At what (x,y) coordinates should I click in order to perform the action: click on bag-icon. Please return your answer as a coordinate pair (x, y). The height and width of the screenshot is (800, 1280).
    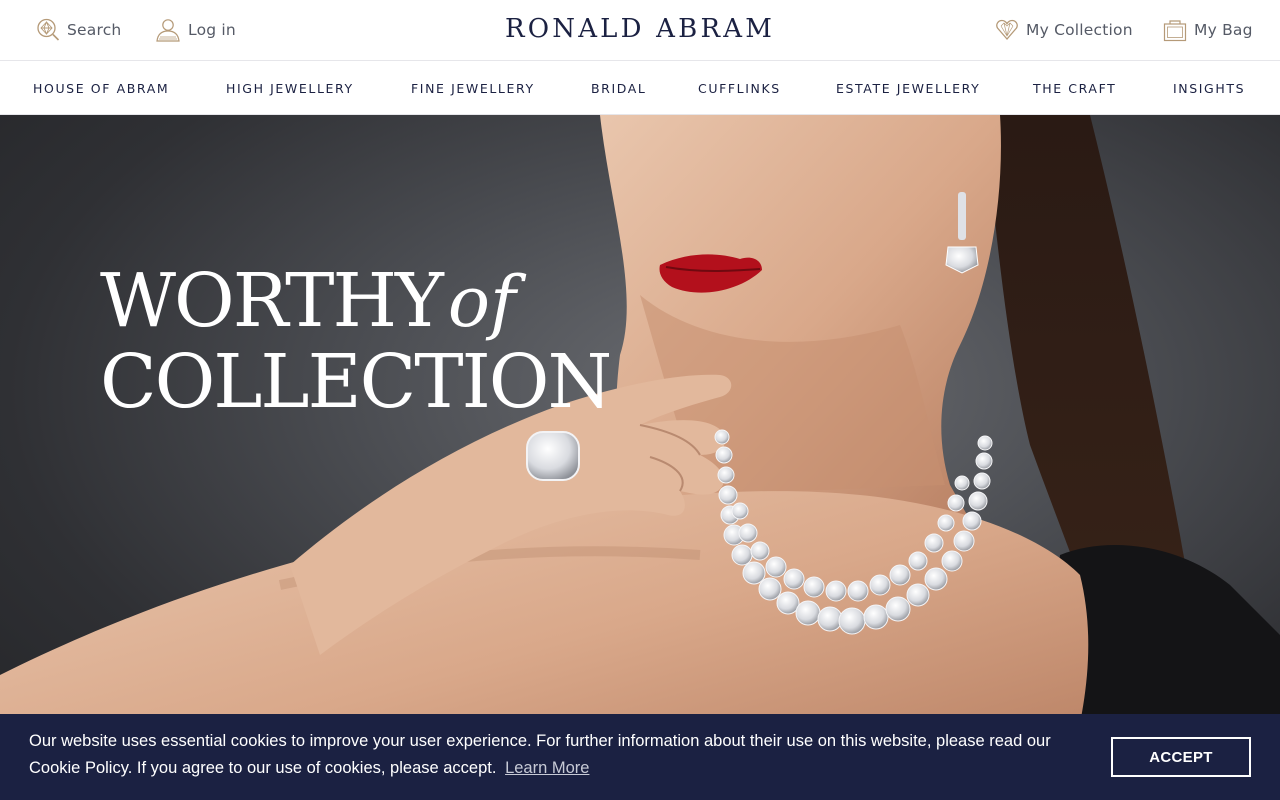
    Looking at the image, I should click on (1175, 30).